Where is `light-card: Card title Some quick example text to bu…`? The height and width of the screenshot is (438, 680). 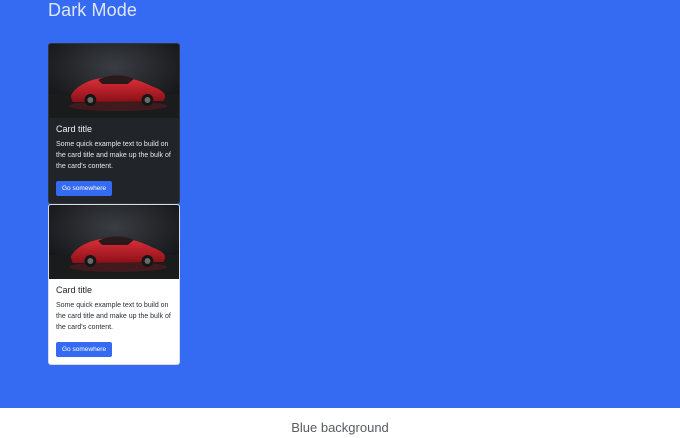
light-card: Card title Some quick example text to bu… is located at coordinates (114, 284).